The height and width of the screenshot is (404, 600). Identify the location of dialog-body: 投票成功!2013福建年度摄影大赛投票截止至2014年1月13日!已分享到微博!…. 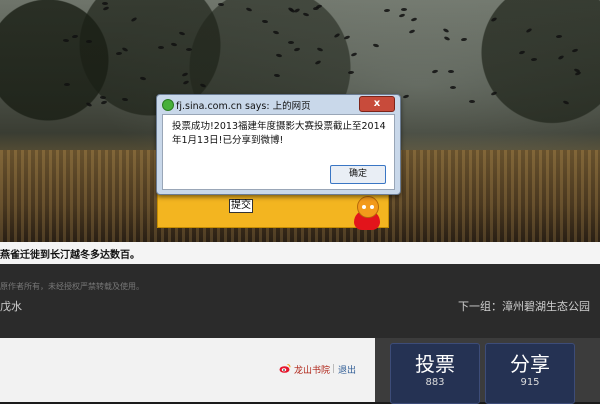
(278, 152).